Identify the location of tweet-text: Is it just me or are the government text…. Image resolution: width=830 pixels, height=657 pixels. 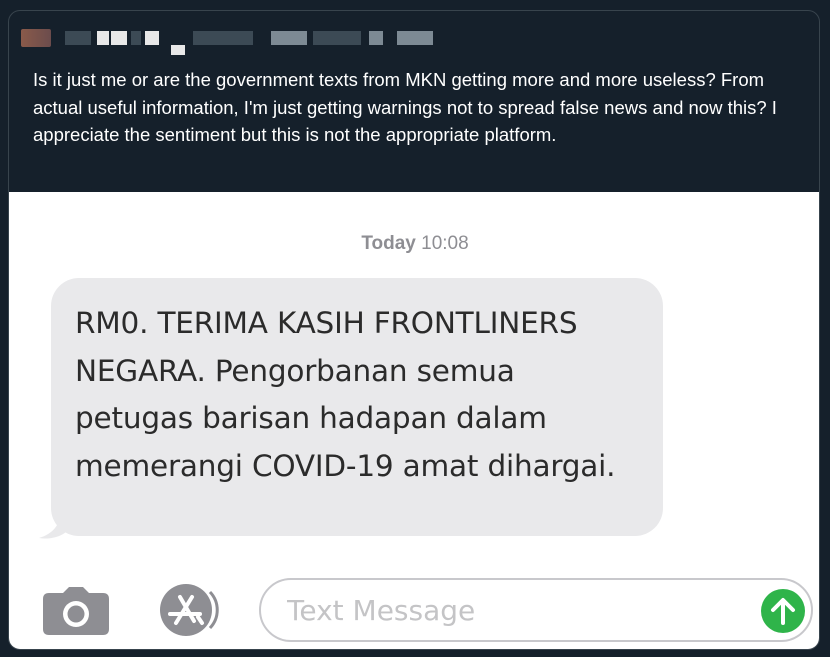
(408, 107).